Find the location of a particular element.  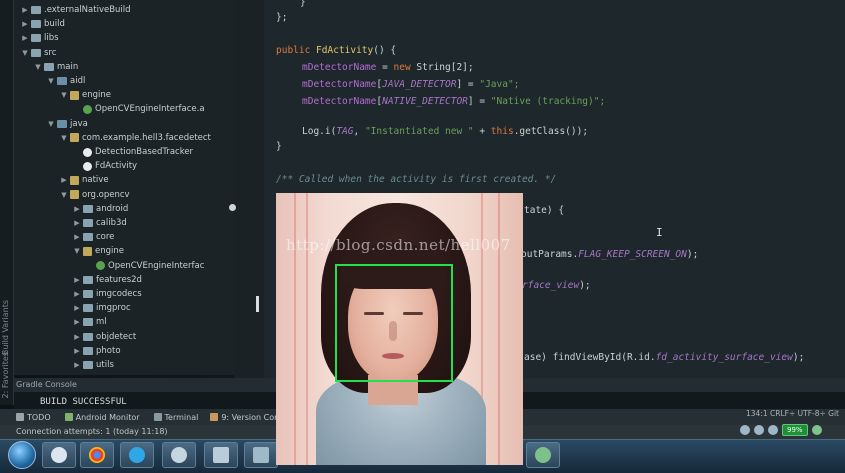

tree-item-label: build is located at coordinates (54, 24).